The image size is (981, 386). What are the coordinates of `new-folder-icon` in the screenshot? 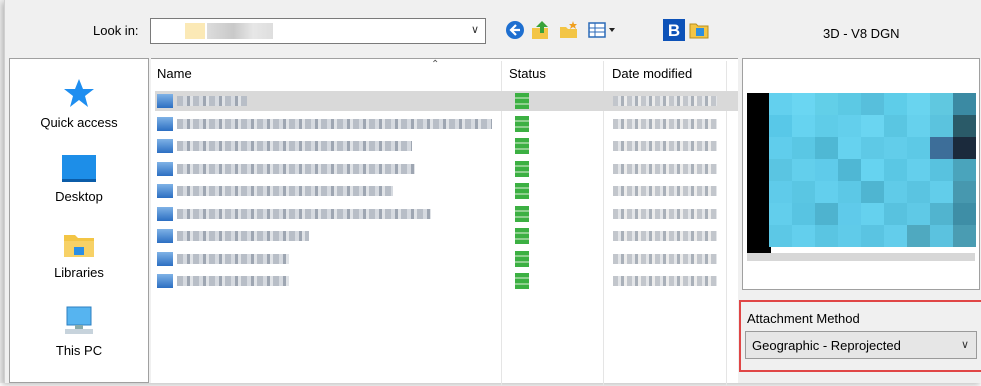 It's located at (569, 30).